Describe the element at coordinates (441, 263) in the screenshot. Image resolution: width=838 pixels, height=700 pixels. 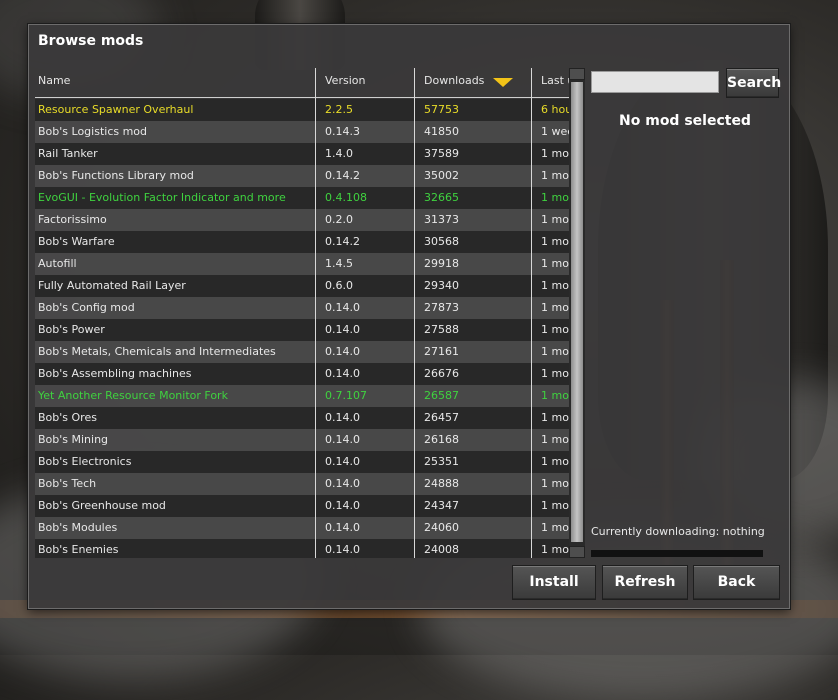
I see `mod-downloads-cell: 29918` at that location.